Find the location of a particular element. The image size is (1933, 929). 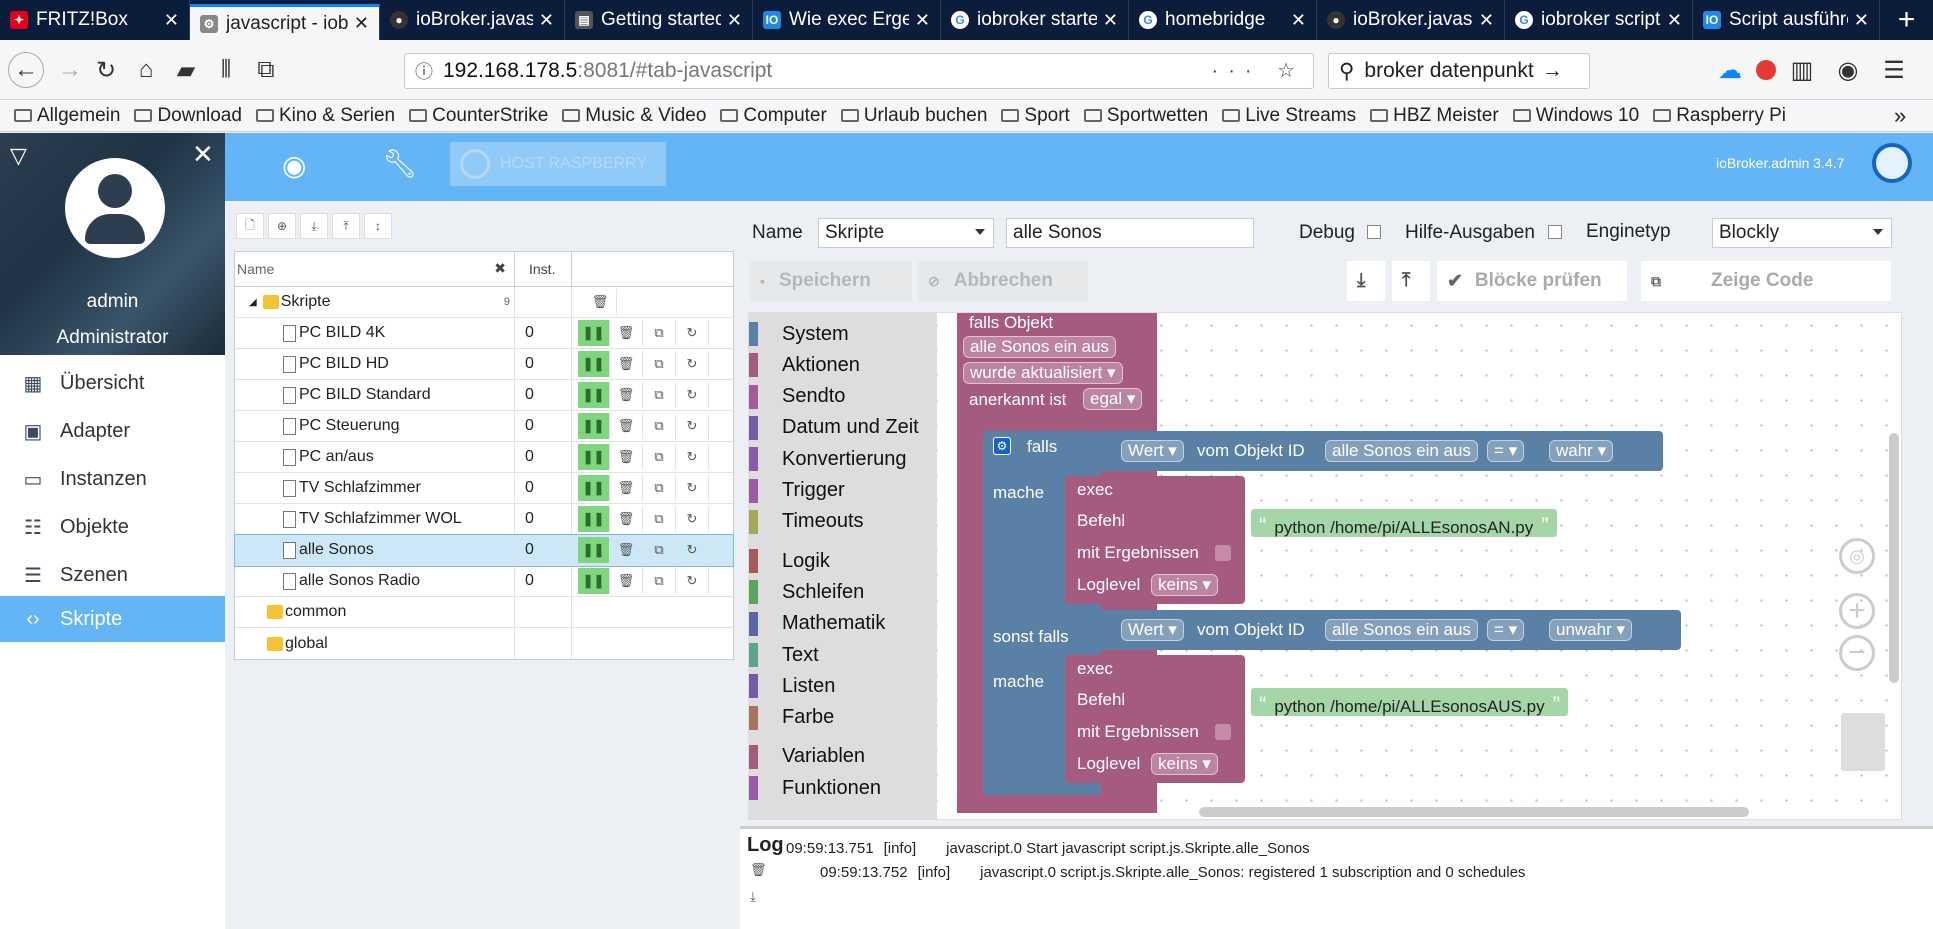

extension-icon: ▰ is located at coordinates (186, 70).